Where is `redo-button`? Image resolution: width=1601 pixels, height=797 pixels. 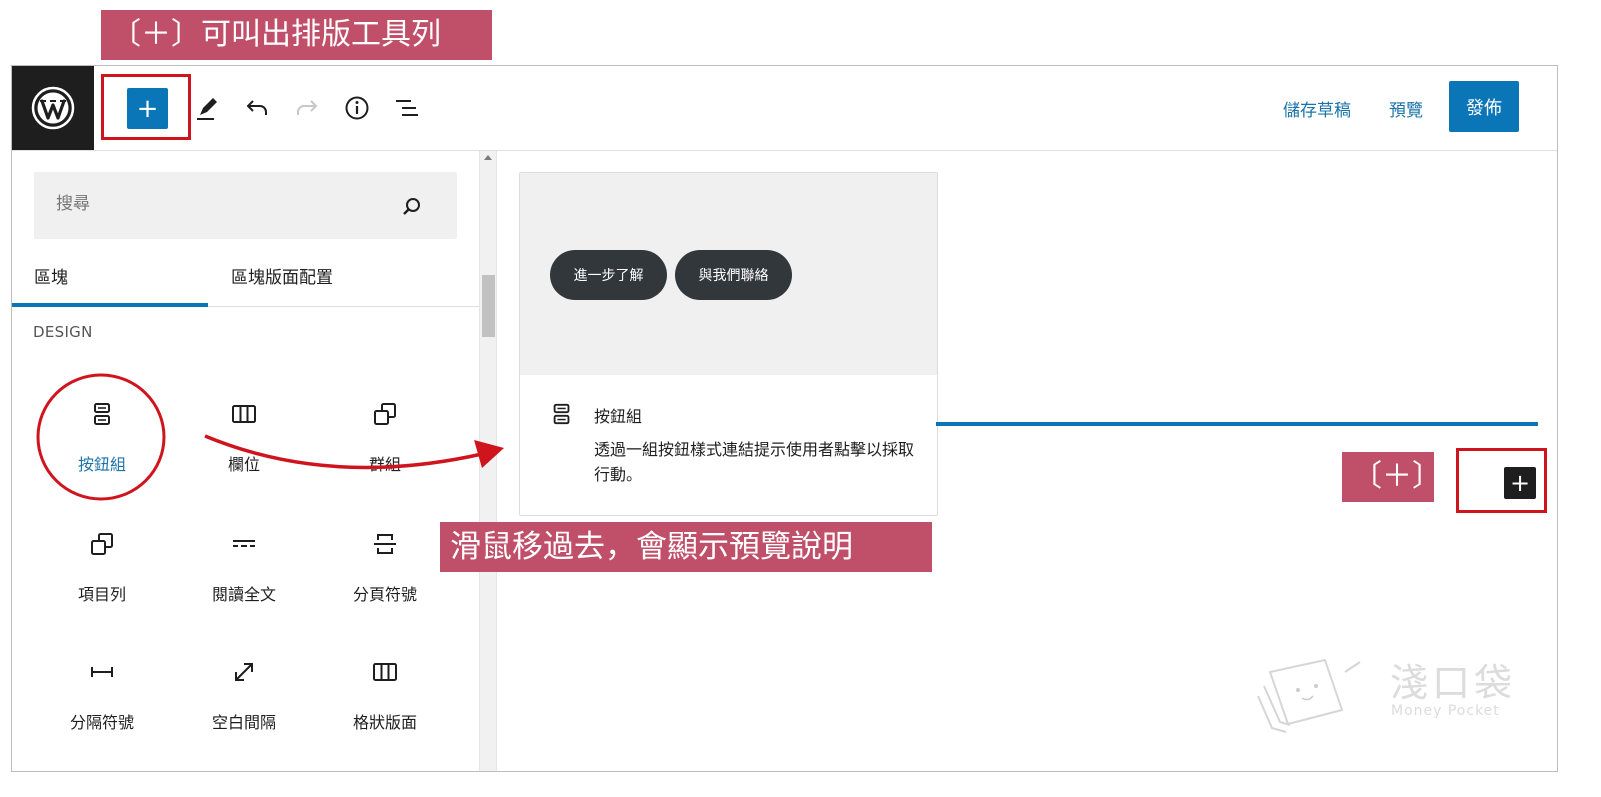
redo-button is located at coordinates (307, 108).